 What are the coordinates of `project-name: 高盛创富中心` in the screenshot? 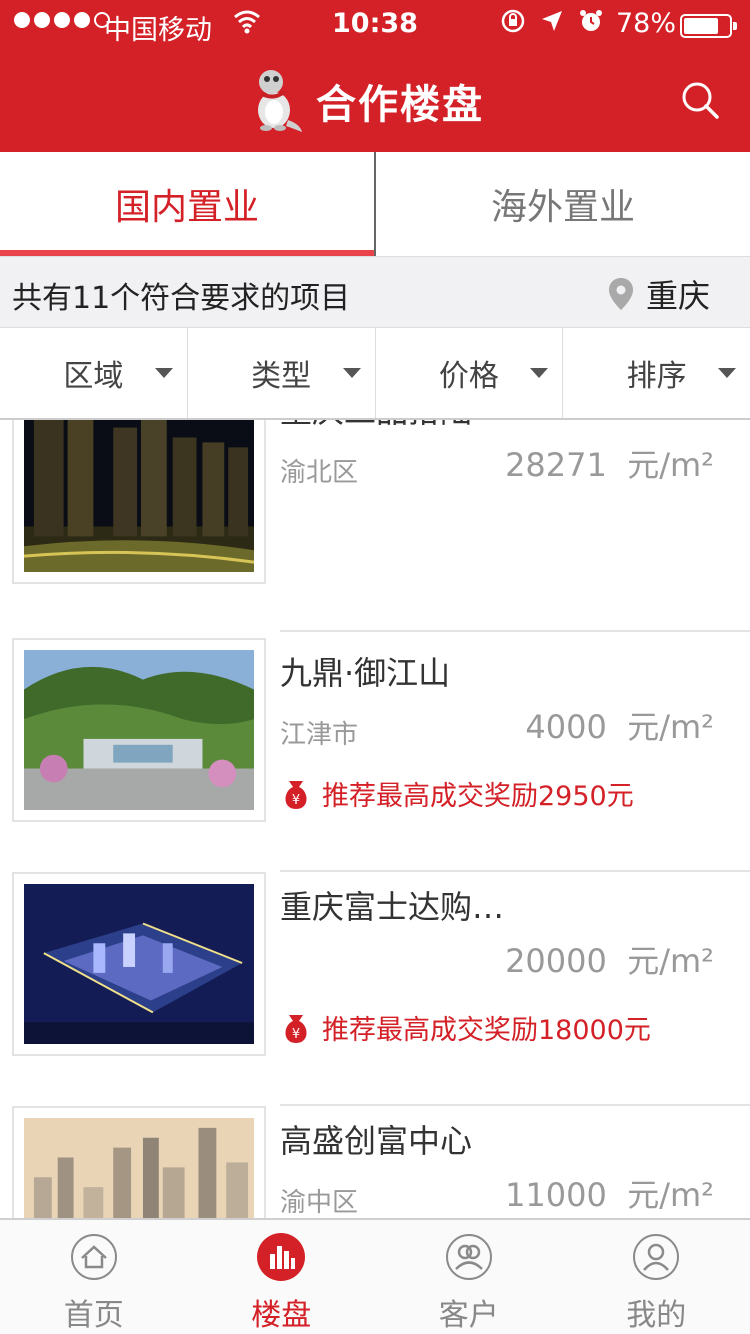 It's located at (376, 1141).